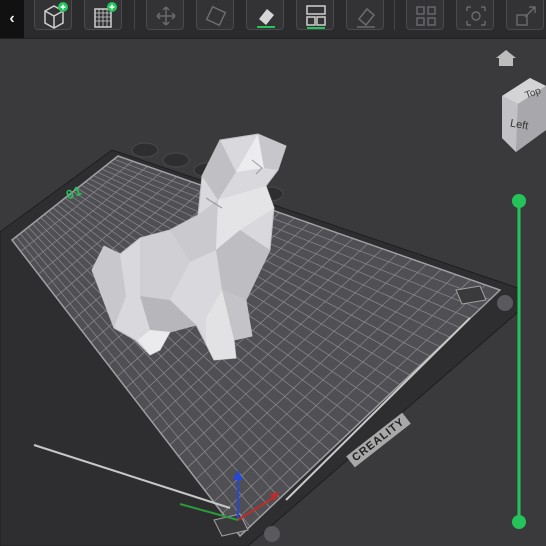 The width and height of the screenshot is (546, 546). Describe the element at coordinates (519, 201) in the screenshot. I see `layer-slider-top-handle` at that location.